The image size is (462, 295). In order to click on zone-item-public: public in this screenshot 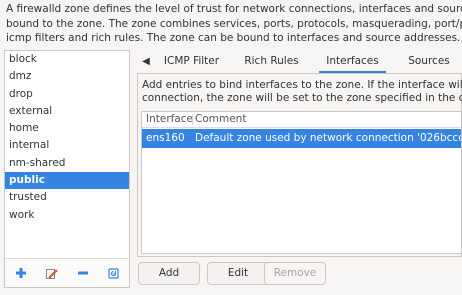, I will do `click(67, 181)`.